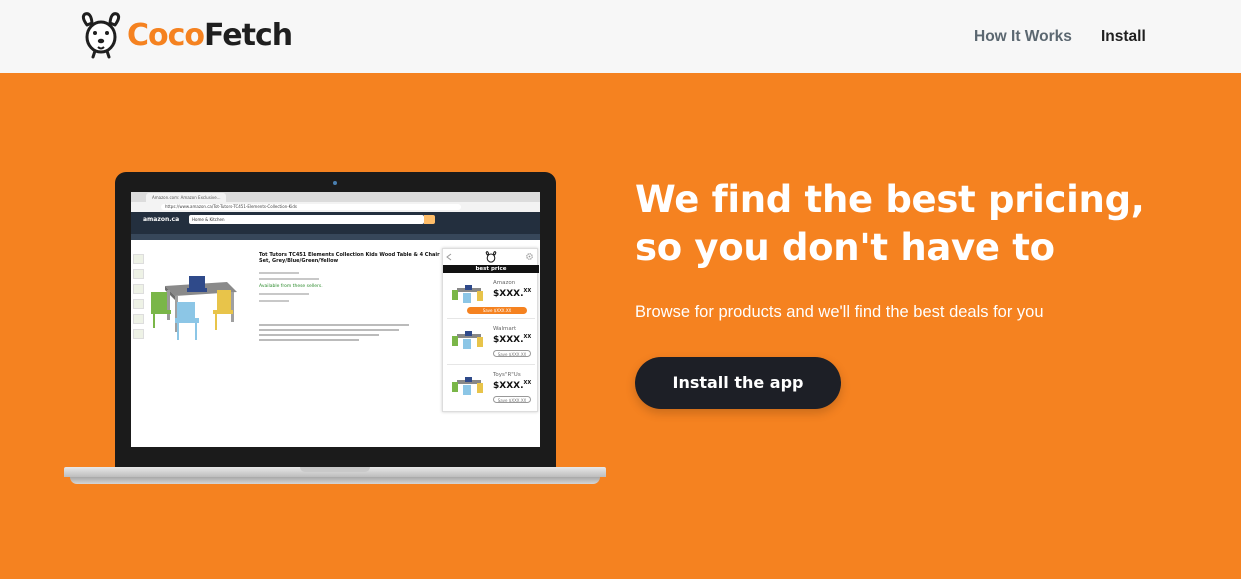 Image resolution: width=1241 pixels, height=579 pixels. I want to click on brand-name-part1: Coco, so click(166, 35).